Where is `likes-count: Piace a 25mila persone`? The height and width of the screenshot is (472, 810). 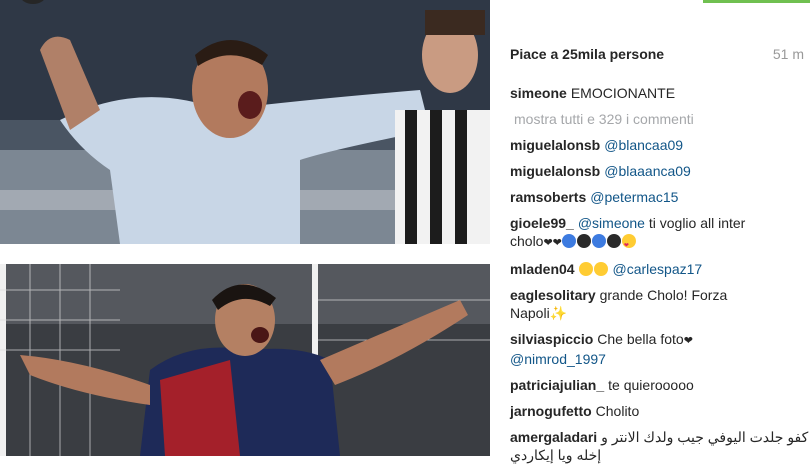
likes-count: Piace a 25mila persone is located at coordinates (587, 54).